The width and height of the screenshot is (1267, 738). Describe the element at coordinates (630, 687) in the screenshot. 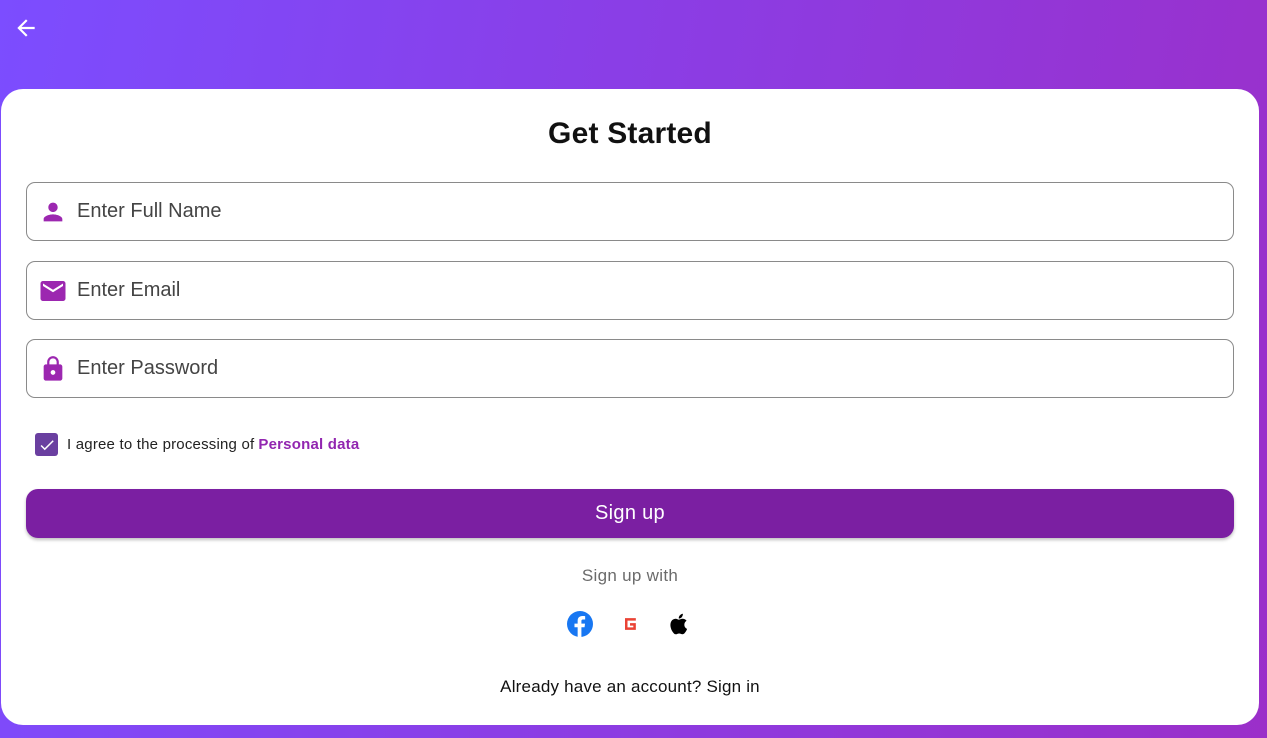

I see `sign-in-link: Already have an account? Sign in` at that location.